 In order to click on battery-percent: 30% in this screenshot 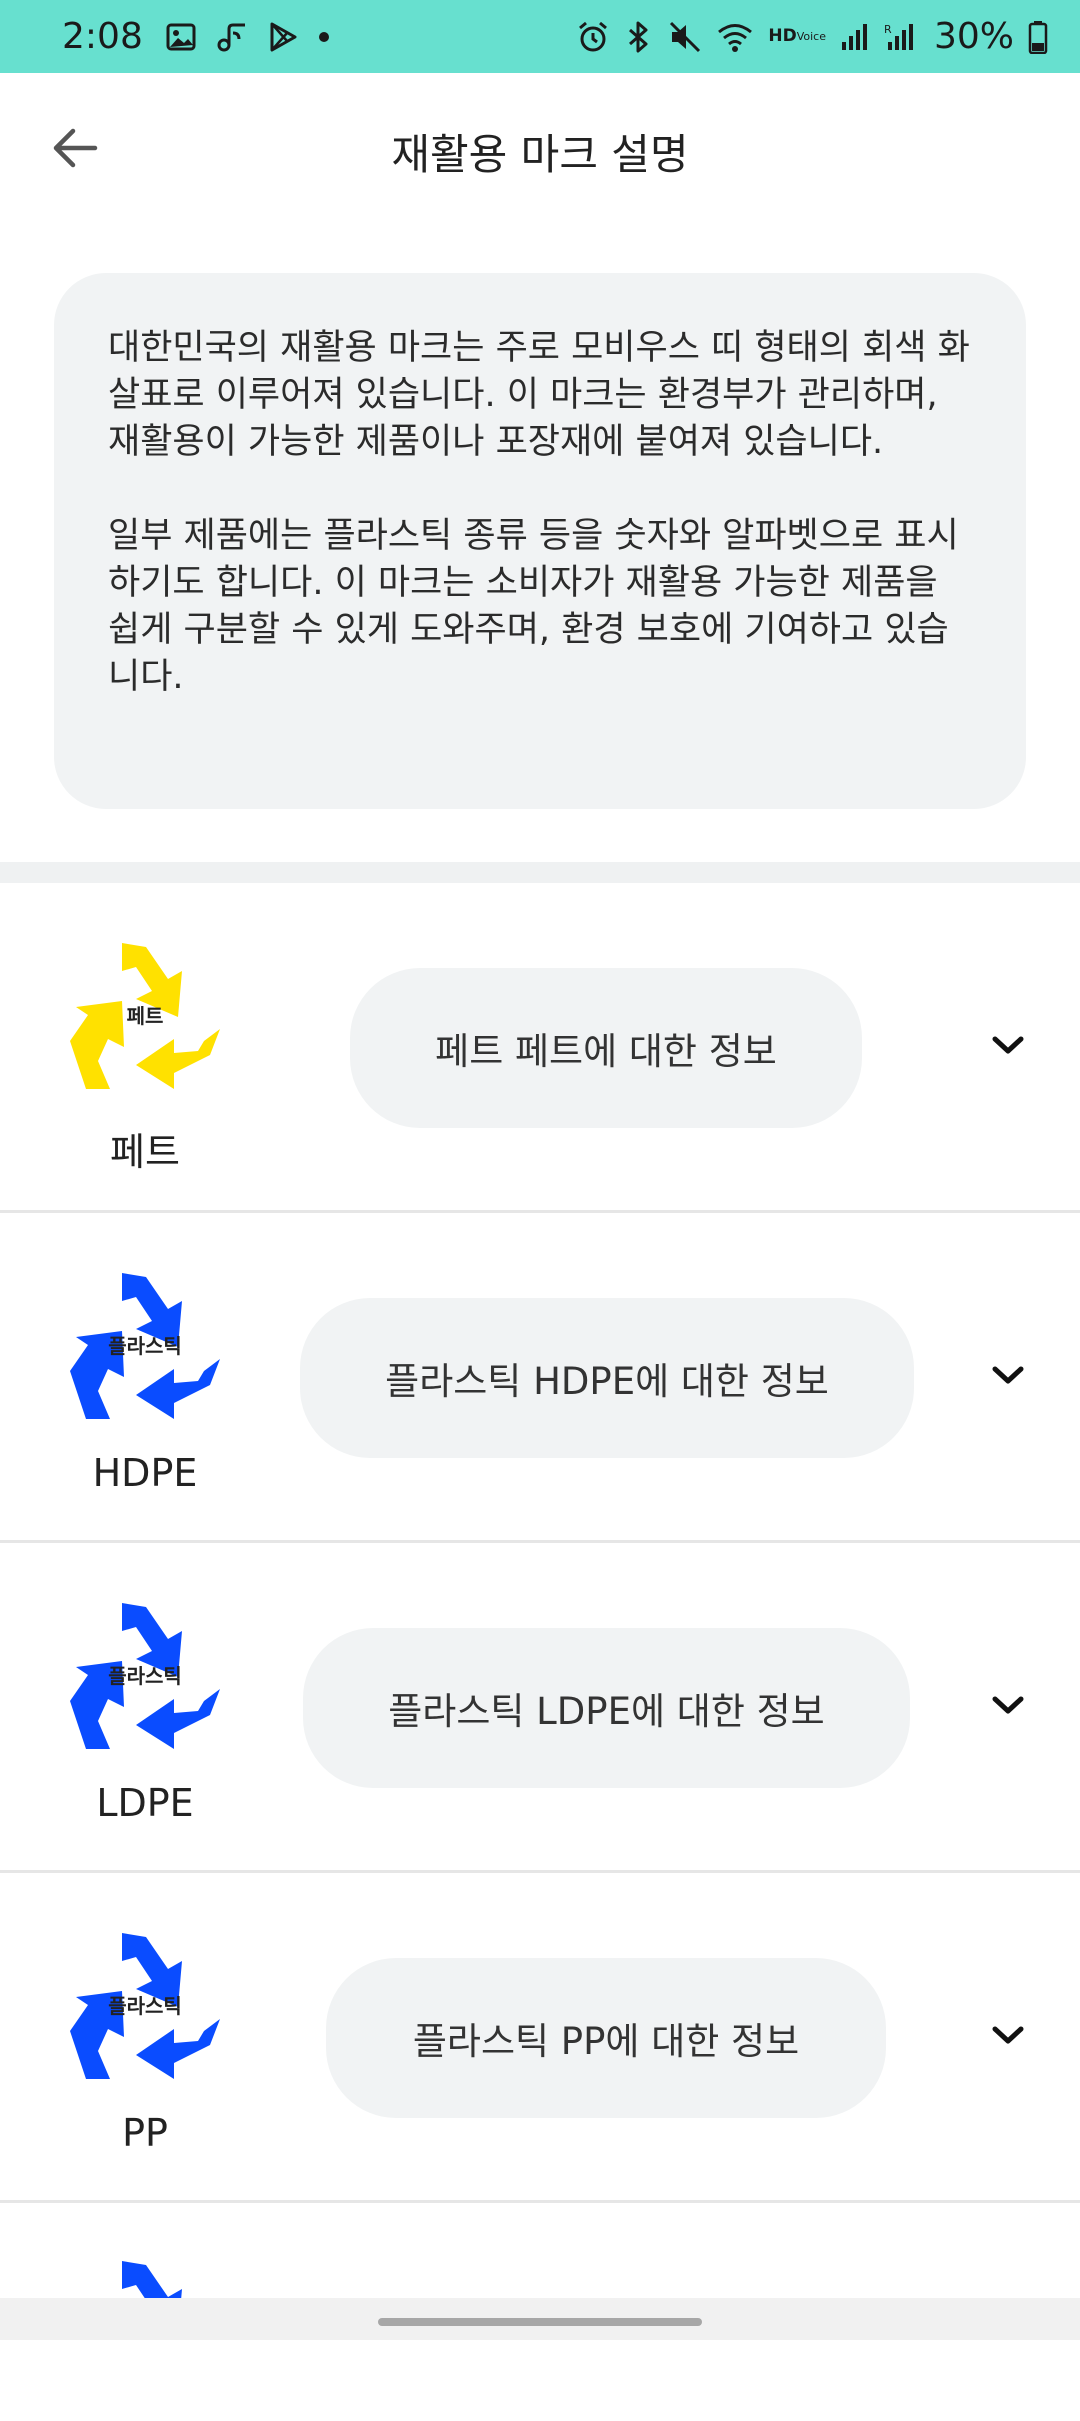, I will do `click(973, 36)`.